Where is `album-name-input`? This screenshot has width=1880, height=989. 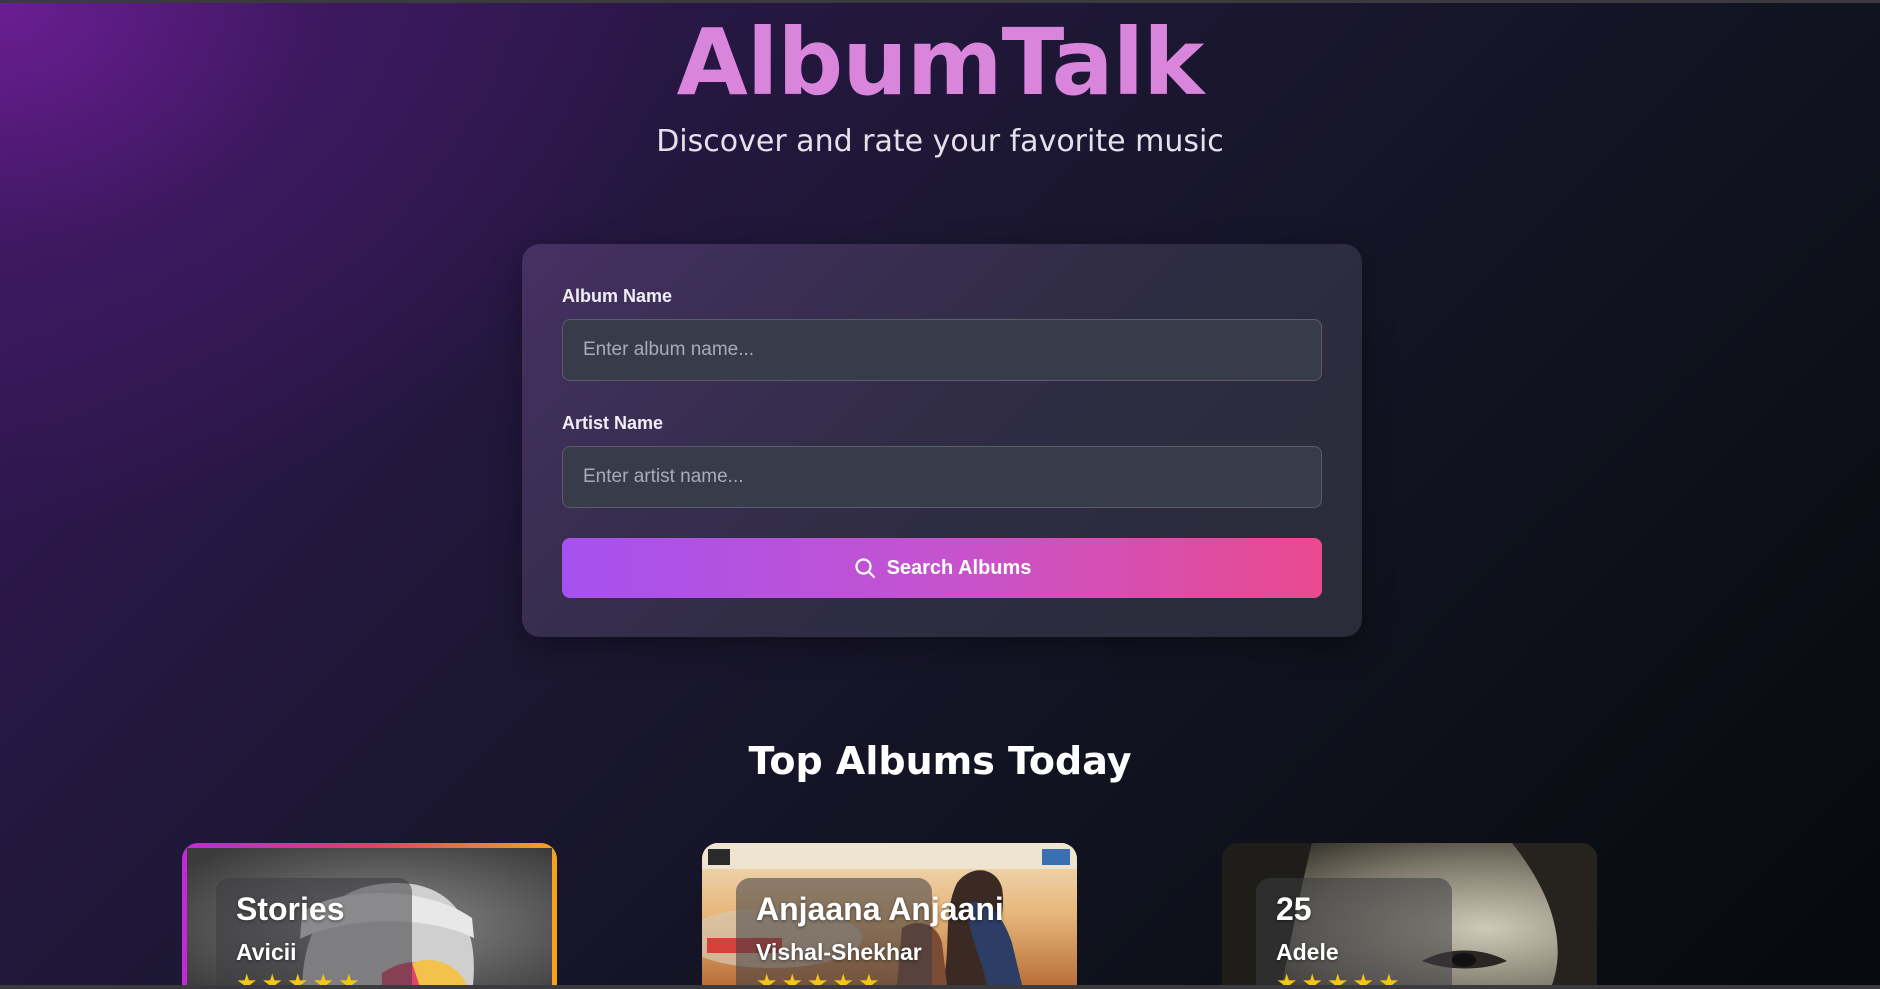 album-name-input is located at coordinates (942, 350).